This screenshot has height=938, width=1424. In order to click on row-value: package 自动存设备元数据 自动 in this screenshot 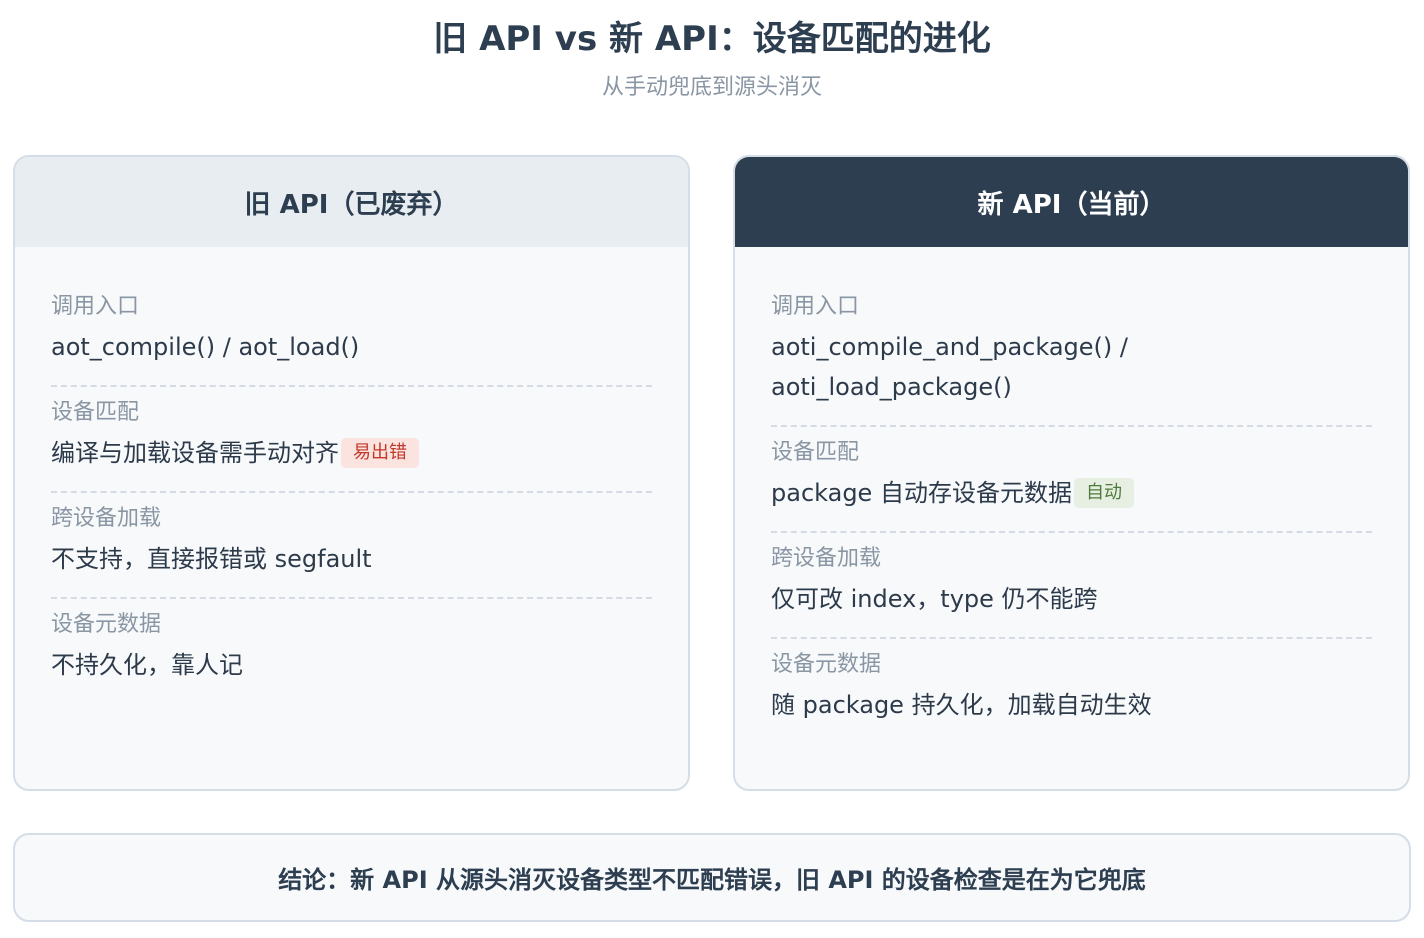, I will do `click(1071, 500)`.